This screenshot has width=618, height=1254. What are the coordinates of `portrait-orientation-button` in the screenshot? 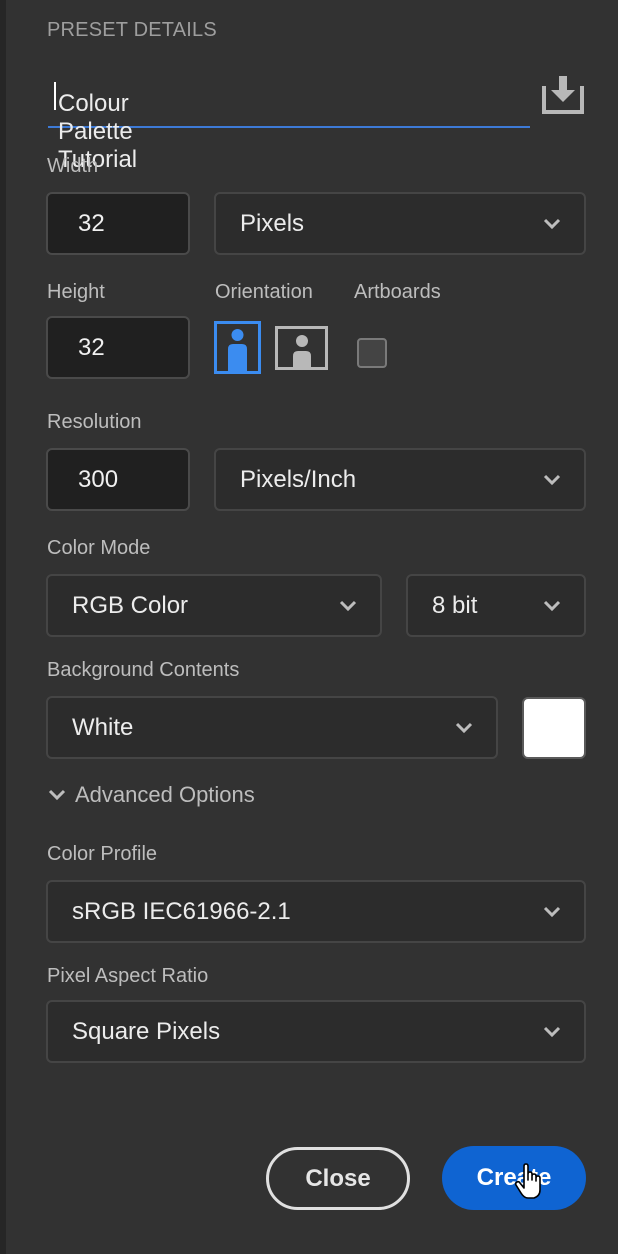 It's located at (237, 347).